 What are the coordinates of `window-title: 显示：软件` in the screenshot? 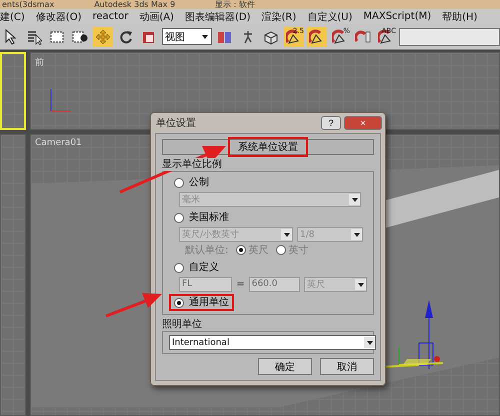 It's located at (235, 4).